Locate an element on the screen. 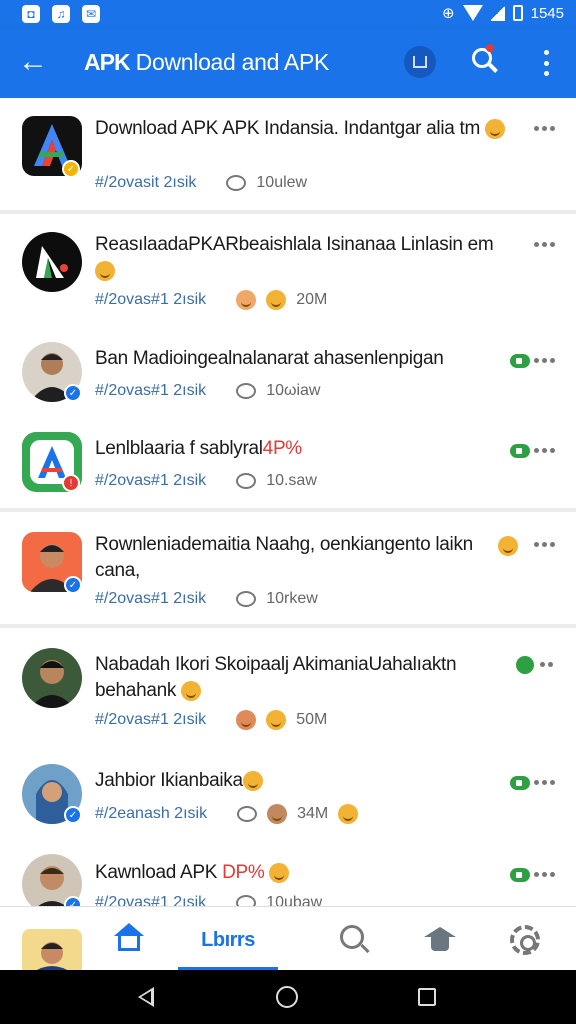 The height and width of the screenshot is (1024, 576). item-title: Lenlblaaria f sablyral4P% is located at coordinates (305, 449).